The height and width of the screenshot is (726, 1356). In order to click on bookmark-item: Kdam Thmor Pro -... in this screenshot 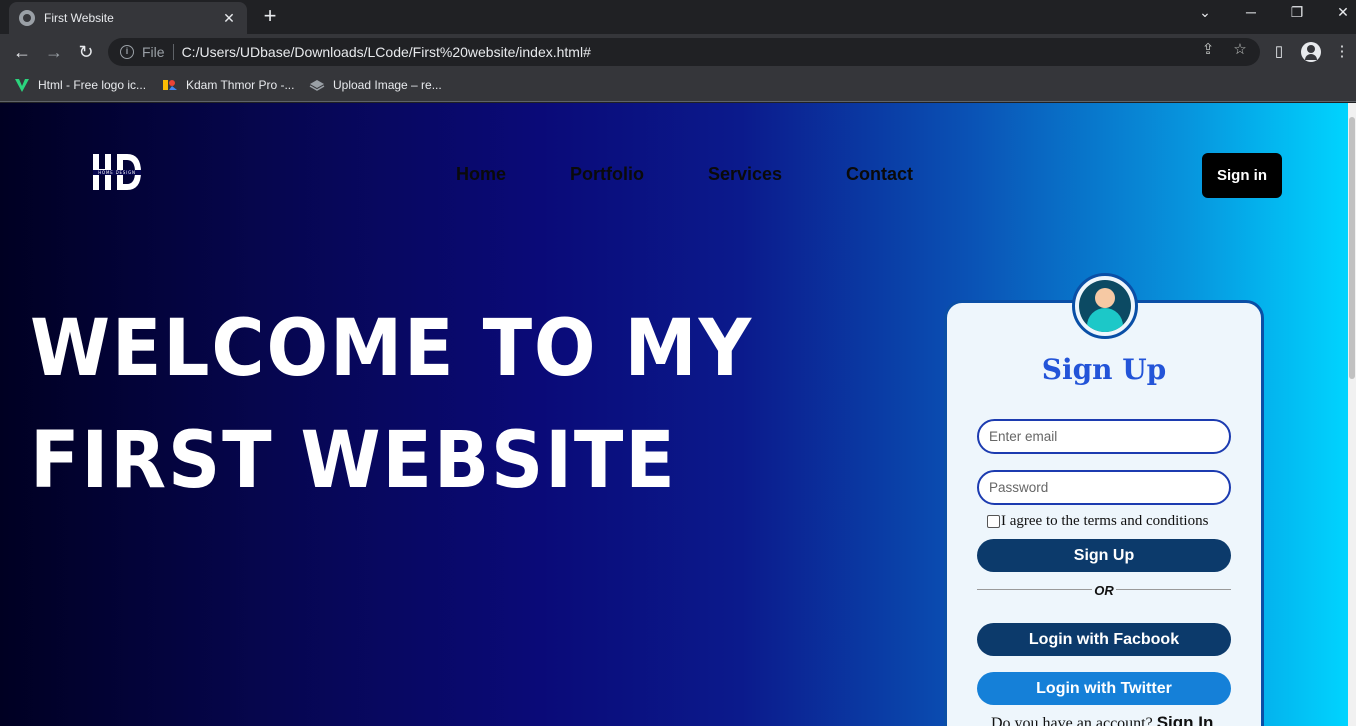, I will do `click(228, 85)`.